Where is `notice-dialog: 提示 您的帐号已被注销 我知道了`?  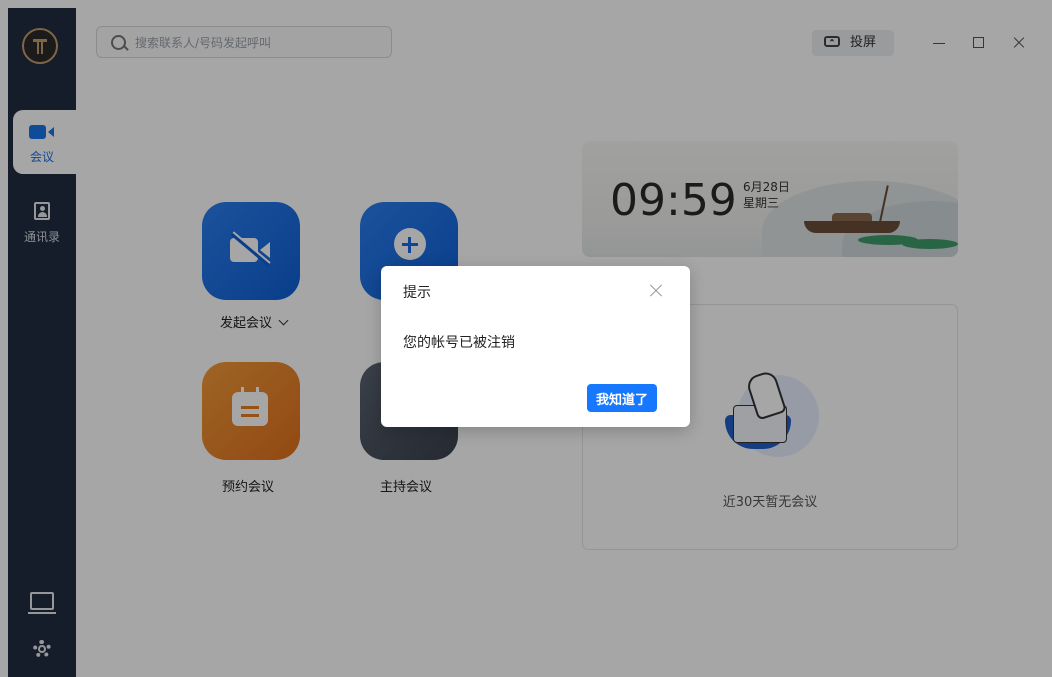 notice-dialog: 提示 您的帐号已被注销 我知道了 is located at coordinates (535, 346).